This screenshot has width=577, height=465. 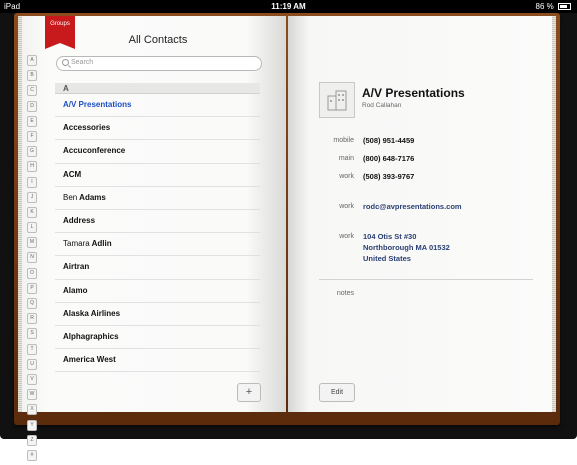 I want to click on index-letter-e: E, so click(x=32, y=121).